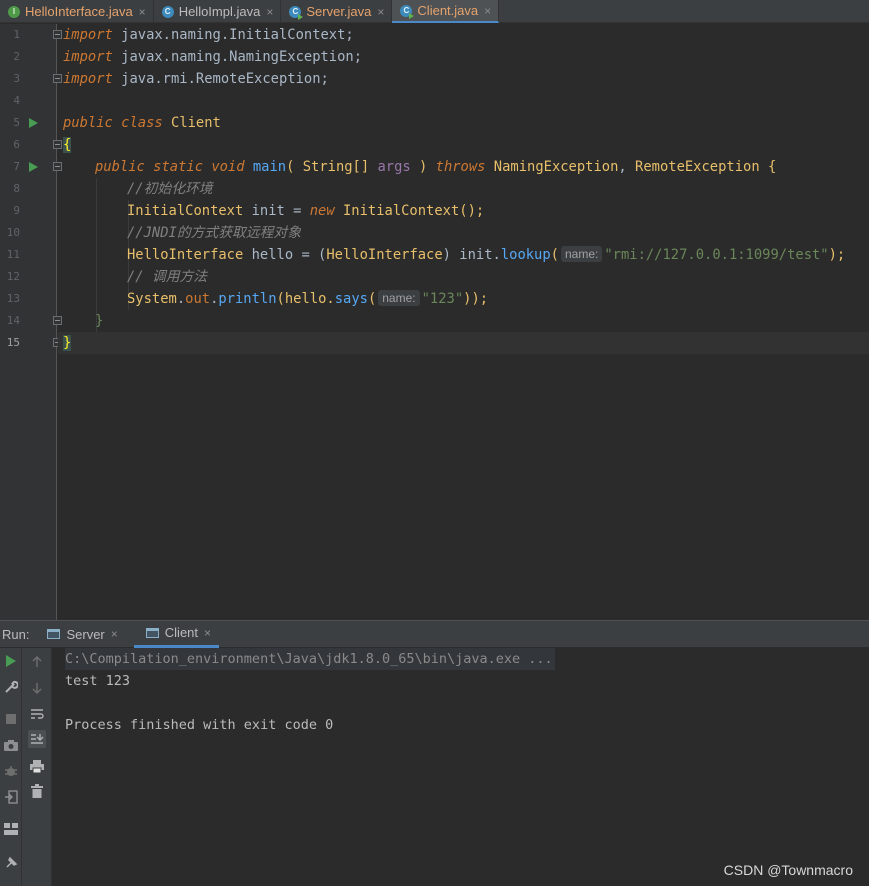 The height and width of the screenshot is (886, 869). I want to click on line-number: 12, so click(13, 276).